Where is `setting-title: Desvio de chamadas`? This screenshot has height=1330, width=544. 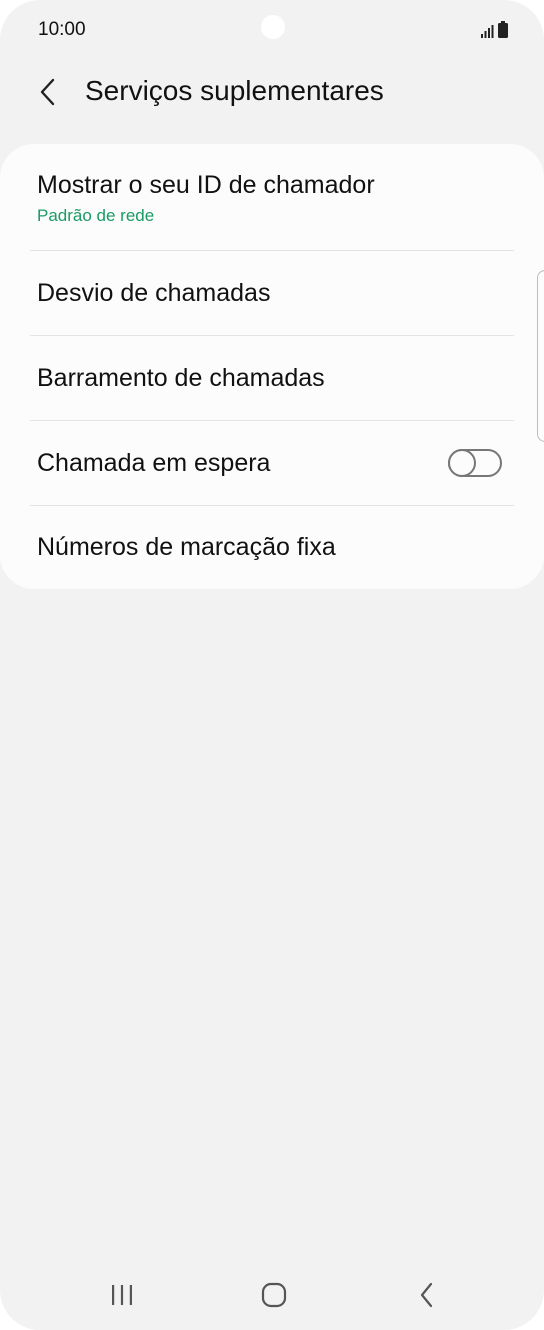
setting-title: Desvio de chamadas is located at coordinates (154, 293).